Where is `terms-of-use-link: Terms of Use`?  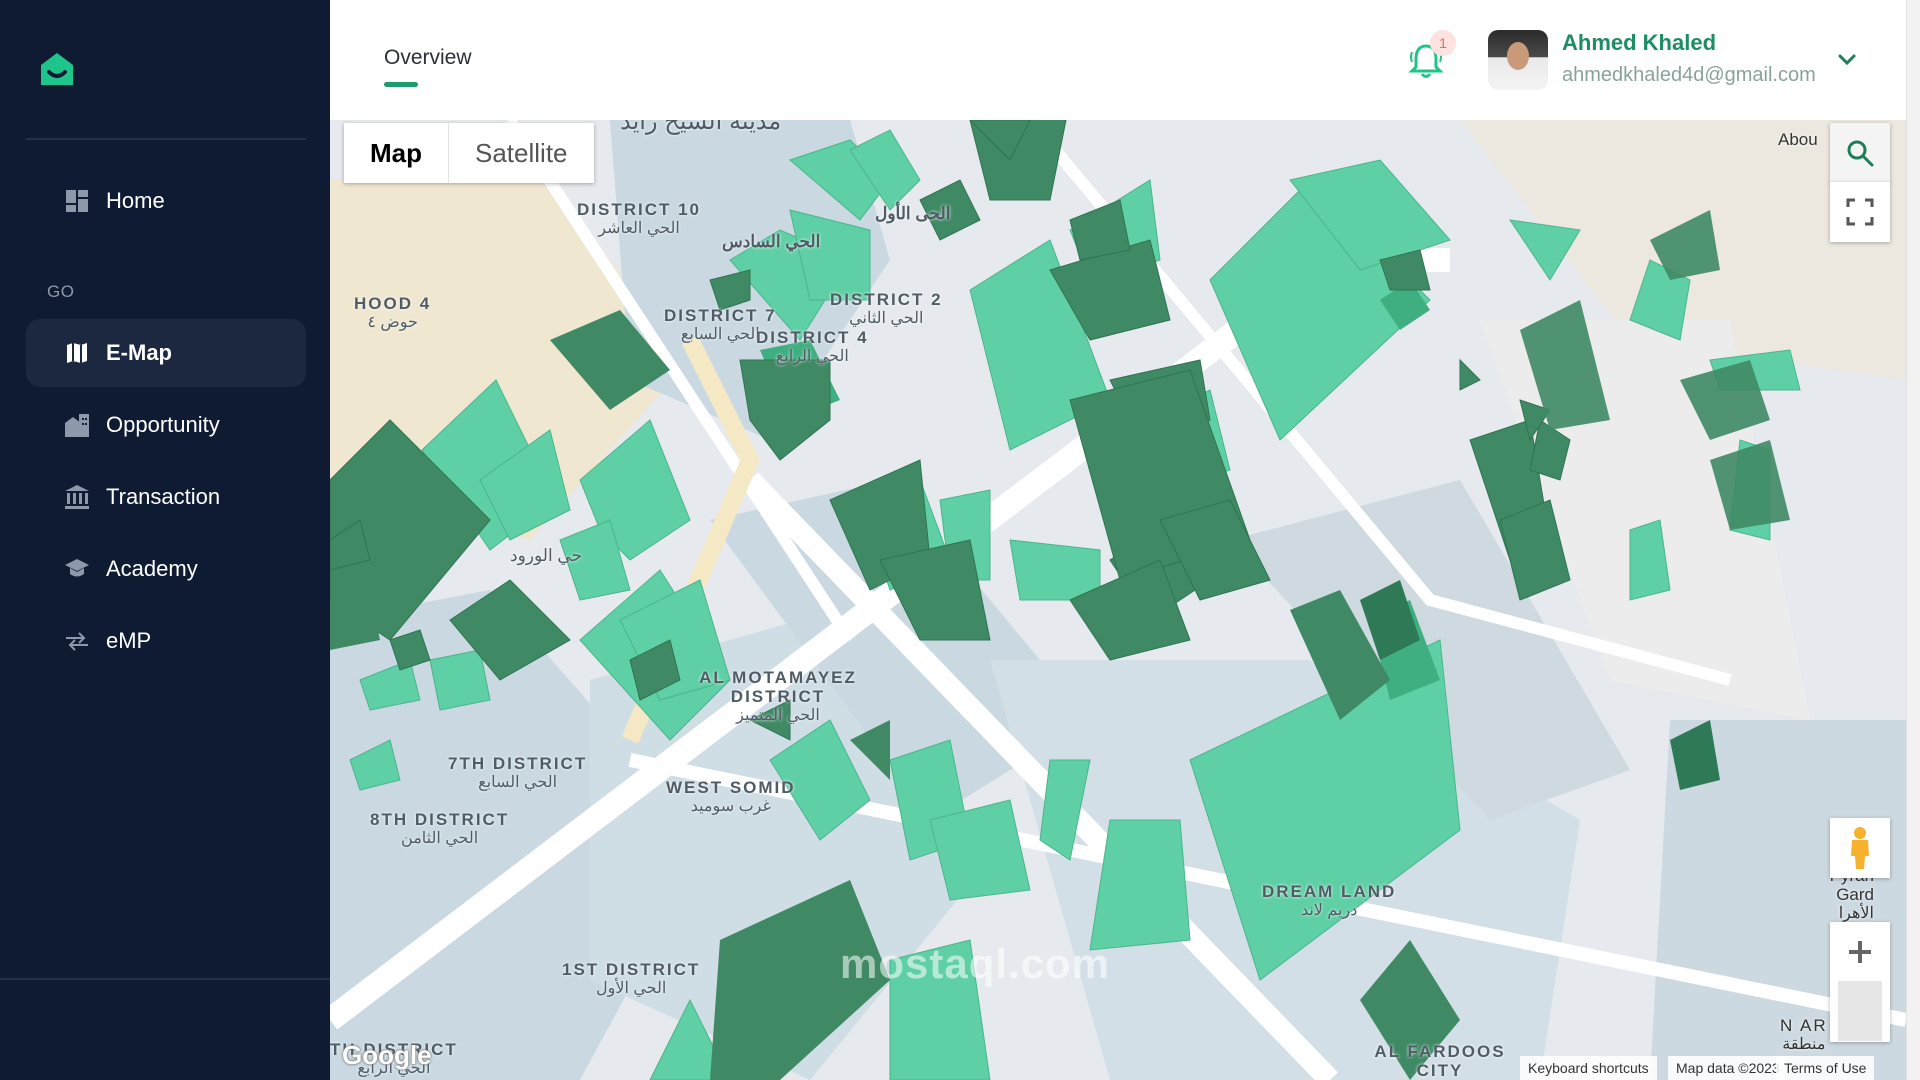 terms-of-use-link: Terms of Use is located at coordinates (1825, 1068).